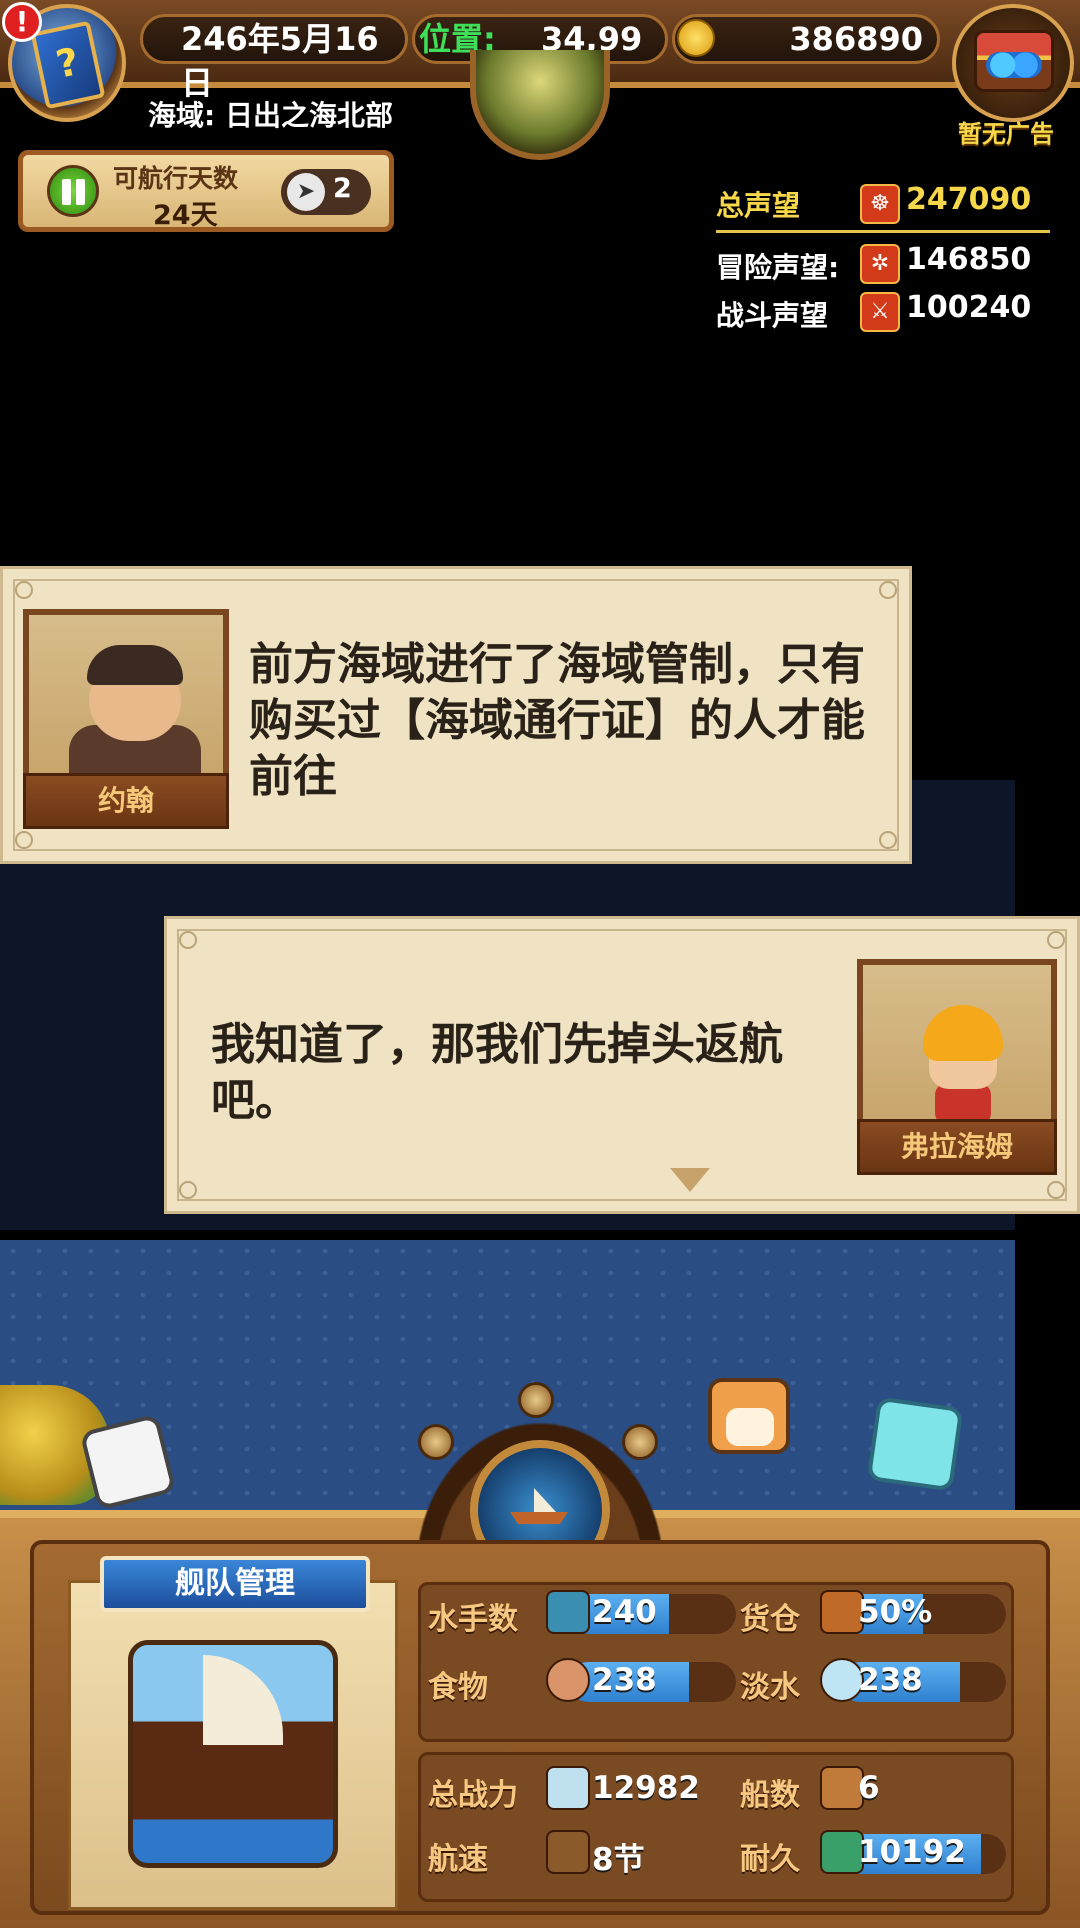 This screenshot has height=1928, width=1080. Describe the element at coordinates (880, 312) in the screenshot. I see `battle-reputation-icon: ⚔` at that location.